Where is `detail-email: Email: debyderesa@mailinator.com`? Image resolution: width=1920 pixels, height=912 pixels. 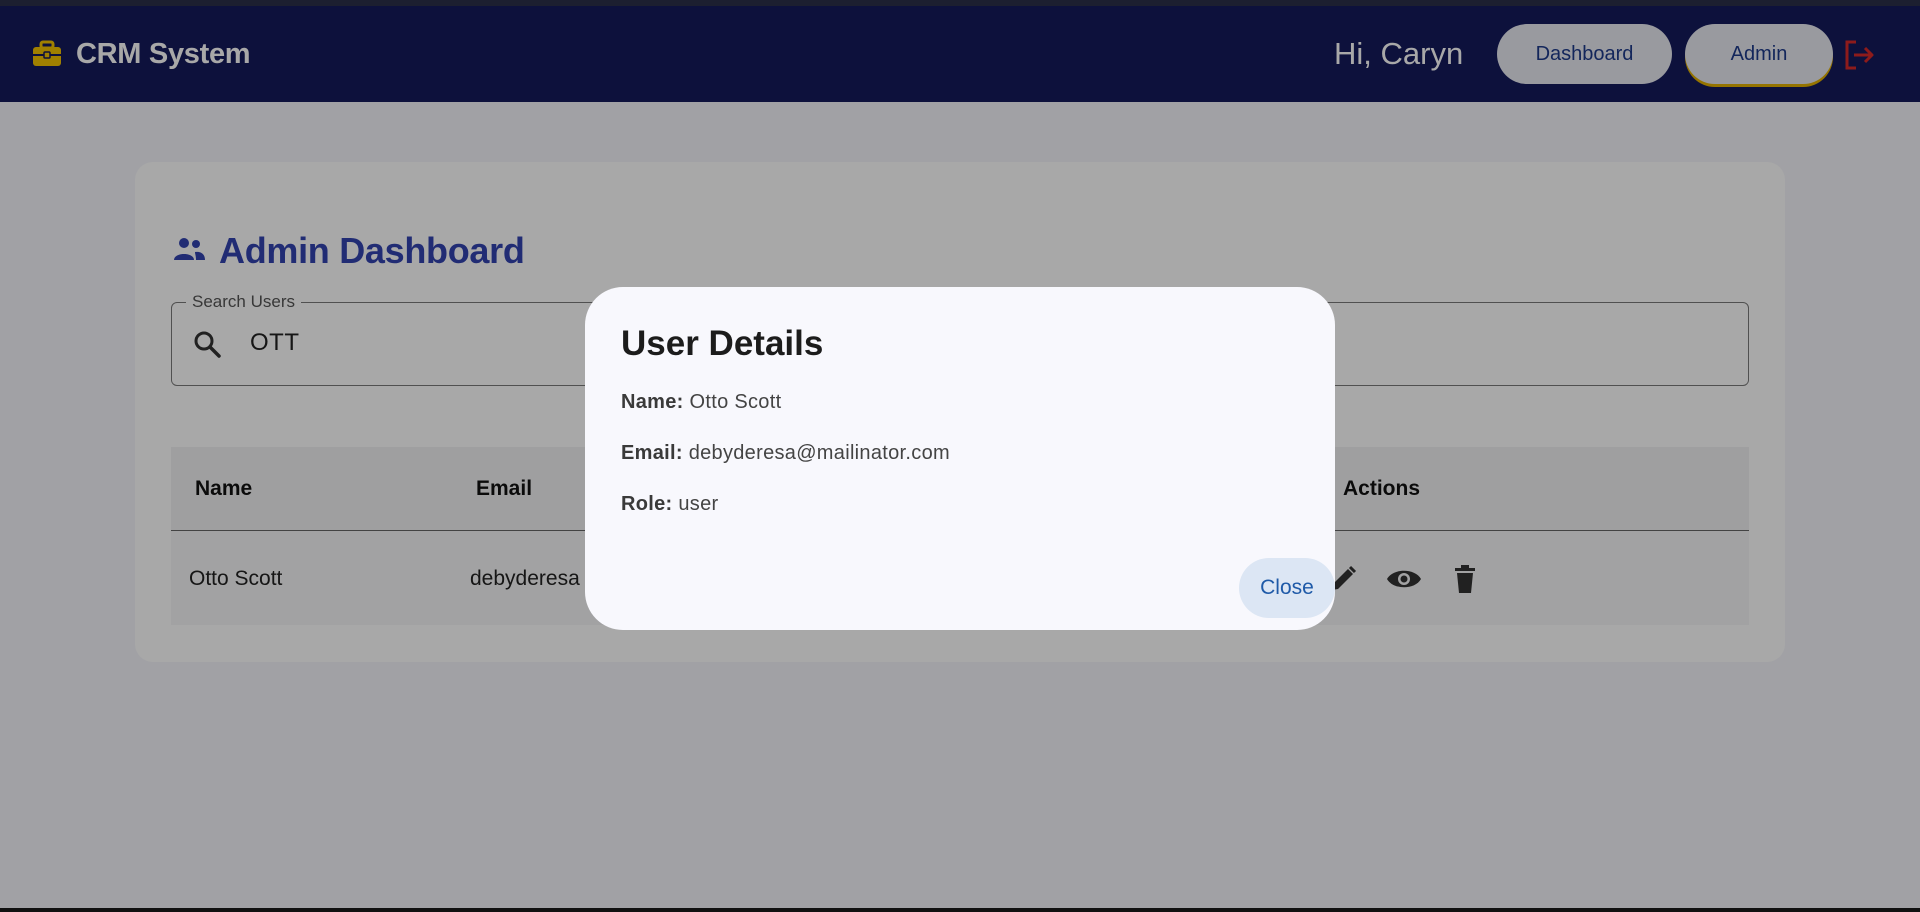 detail-email: Email: debyderesa@mailinator.com is located at coordinates (785, 453).